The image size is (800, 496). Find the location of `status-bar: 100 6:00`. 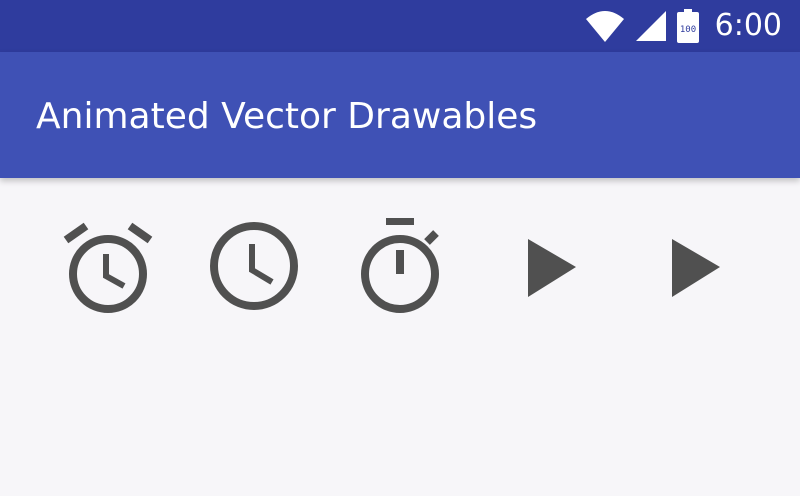

status-bar: 100 6:00 is located at coordinates (400, 26).